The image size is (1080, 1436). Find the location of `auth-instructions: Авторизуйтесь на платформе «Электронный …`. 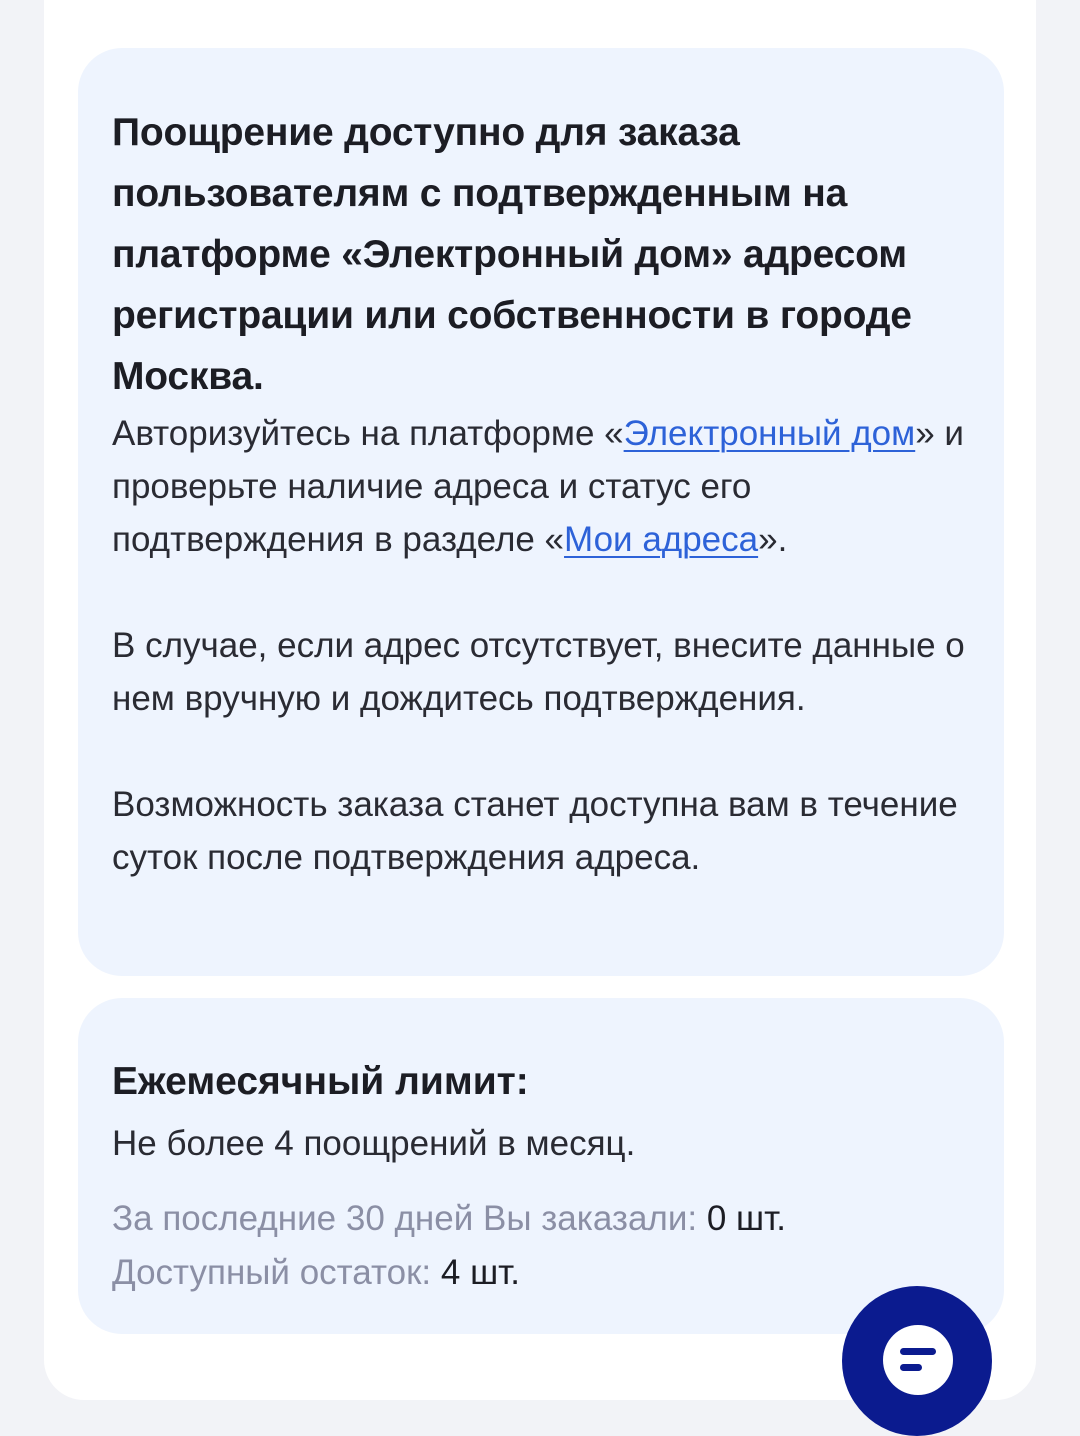

auth-instructions: Авторизуйтесь на платформе «Электронный … is located at coordinates (541, 486).